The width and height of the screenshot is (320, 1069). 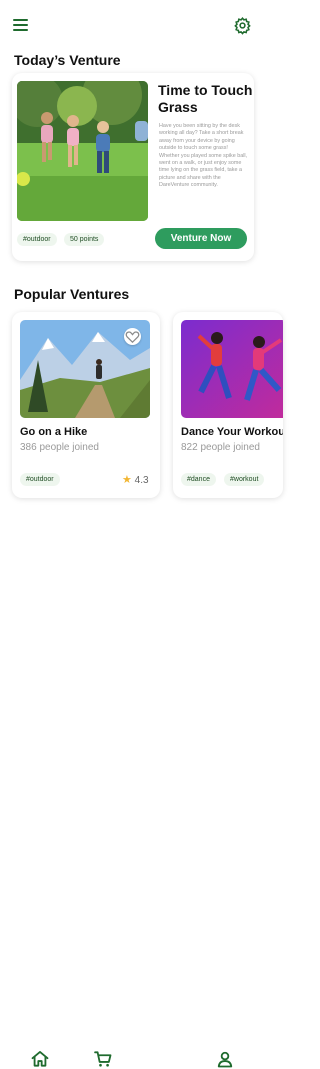 What do you see at coordinates (232, 369) in the screenshot?
I see `dance-image` at bounding box center [232, 369].